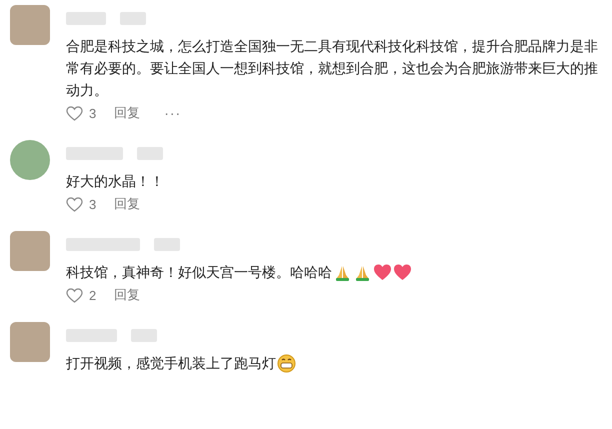 The height and width of the screenshot is (429, 612). What do you see at coordinates (173, 113) in the screenshot?
I see `more-button: ···` at bounding box center [173, 113].